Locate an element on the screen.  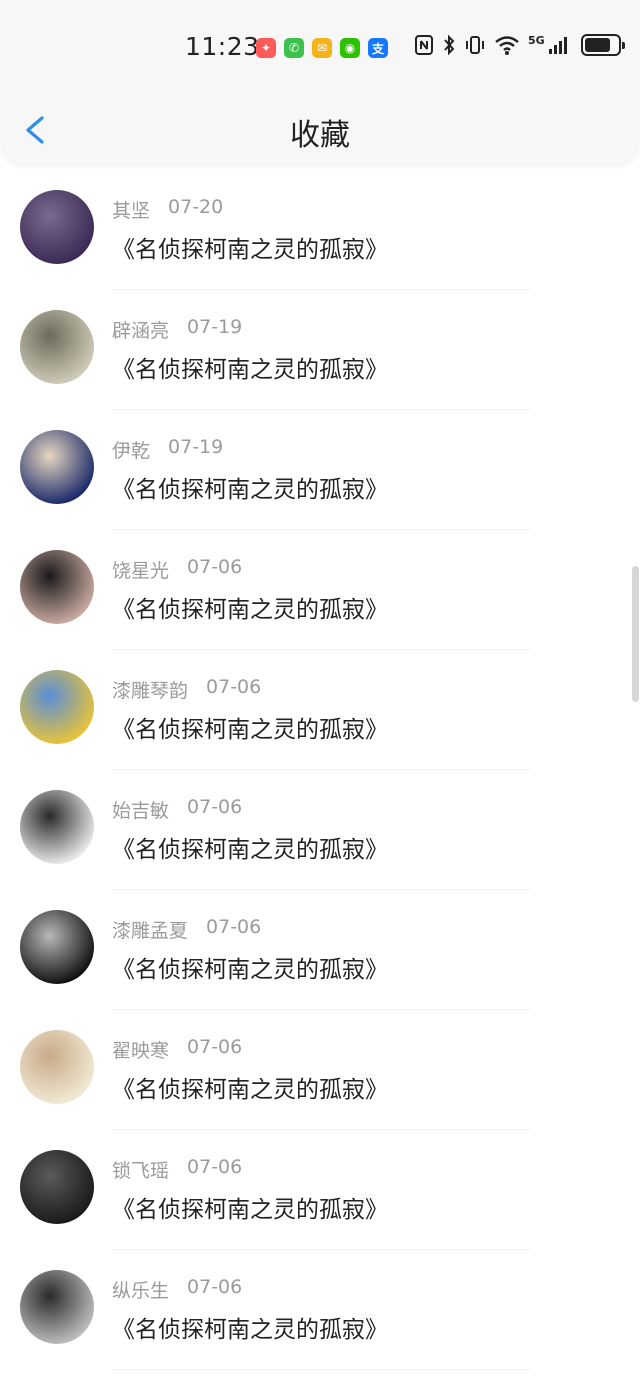
user-name: 始吉敏 is located at coordinates (141, 811).